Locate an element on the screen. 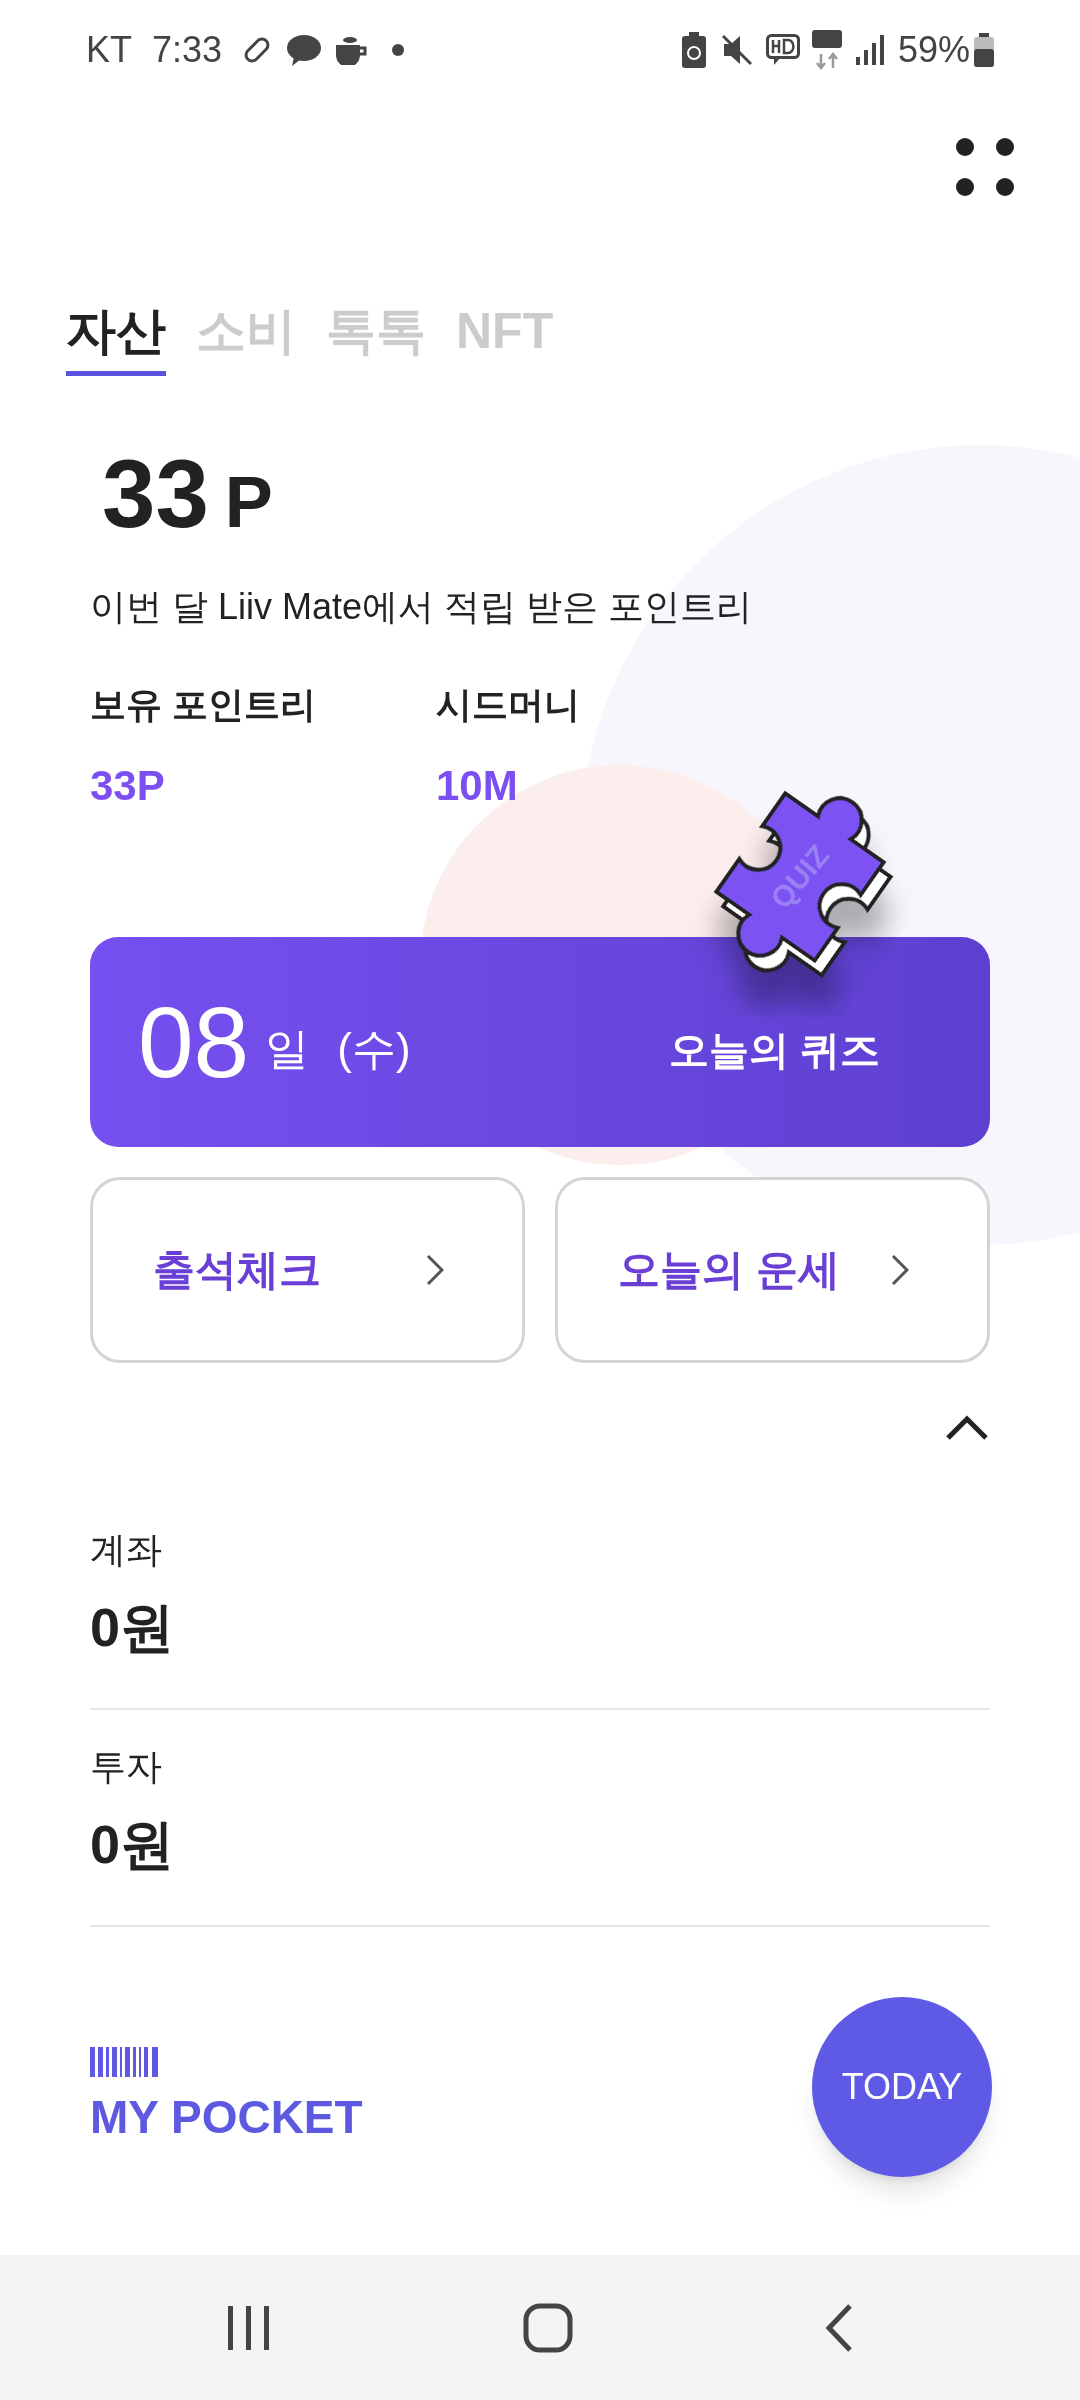  carrier-text: KT is located at coordinates (109, 50).